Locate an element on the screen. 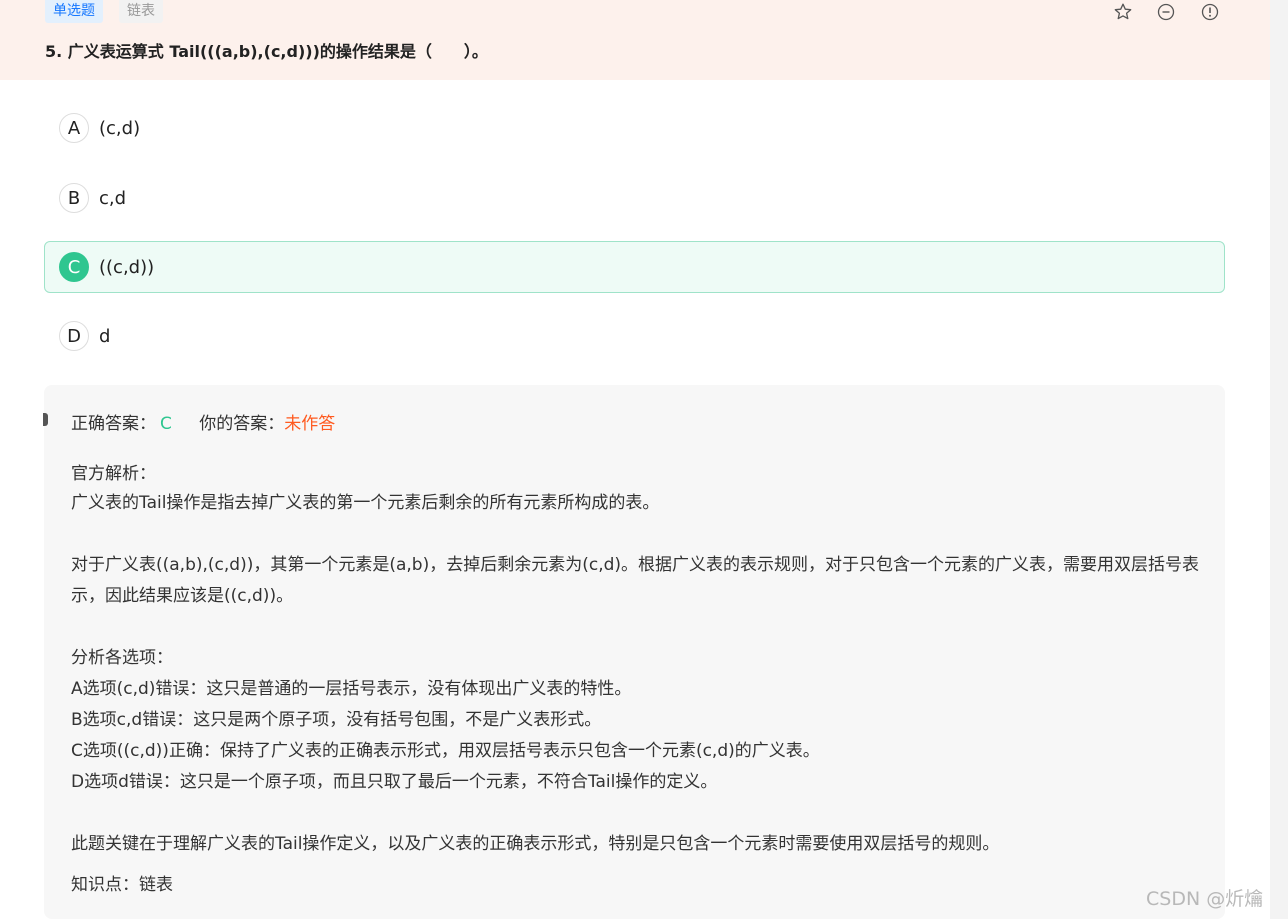  your-answer-value: 未作答 is located at coordinates (310, 424).